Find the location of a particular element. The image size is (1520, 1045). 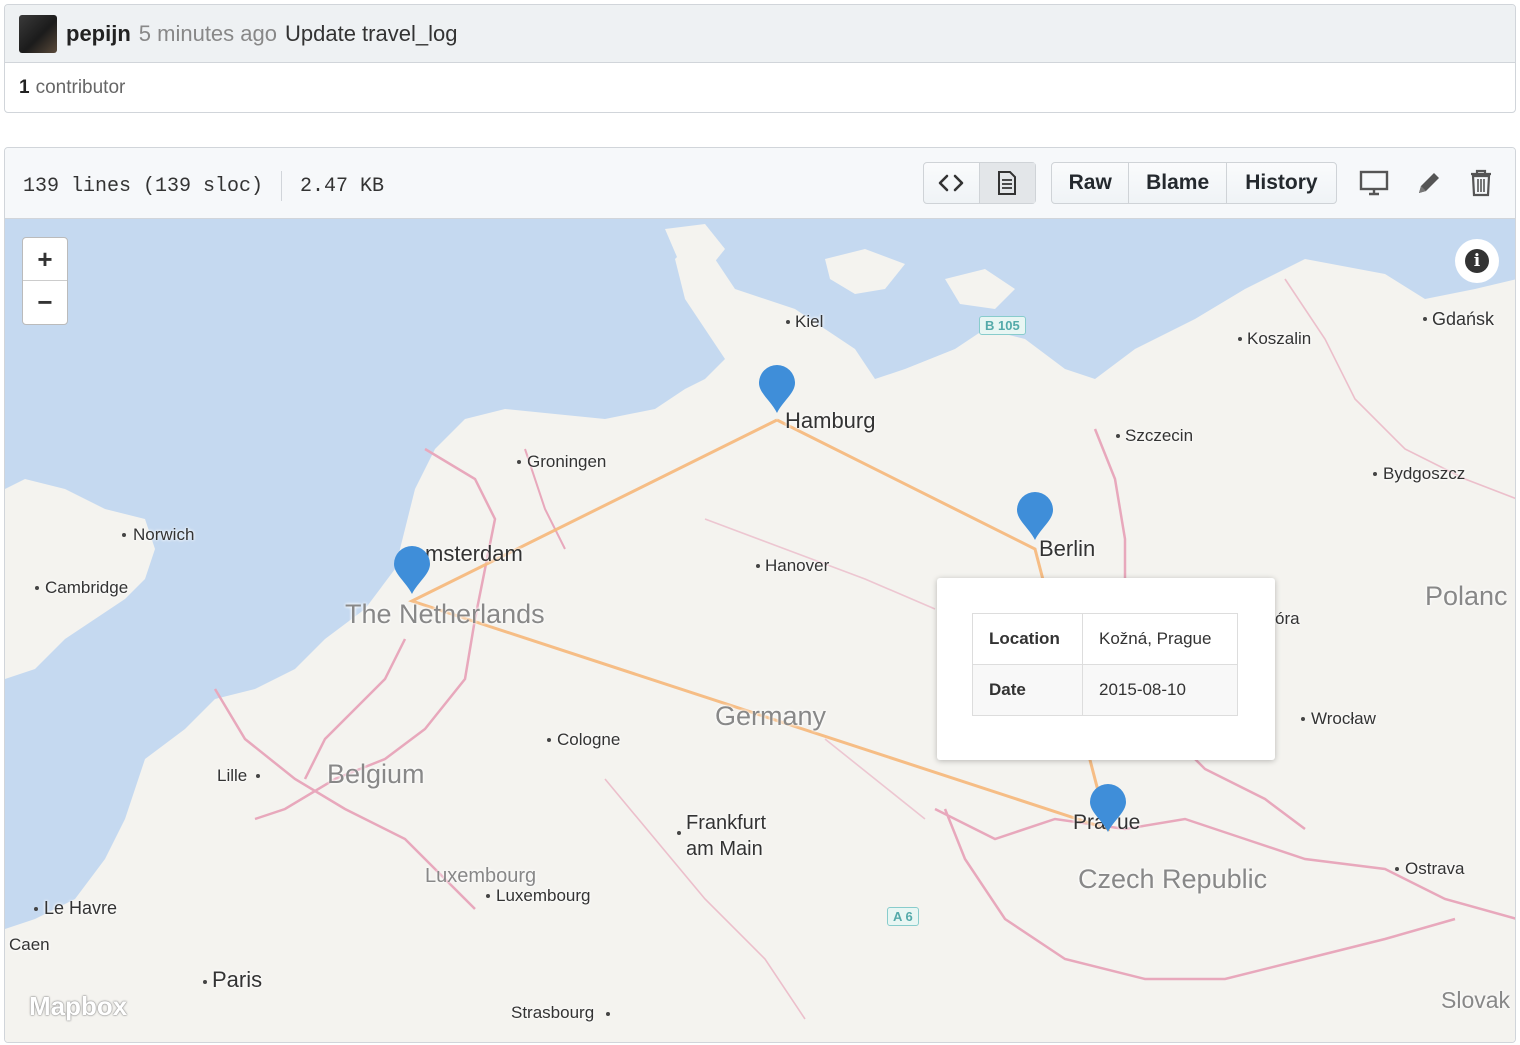

view-toggle-group is located at coordinates (979, 183).